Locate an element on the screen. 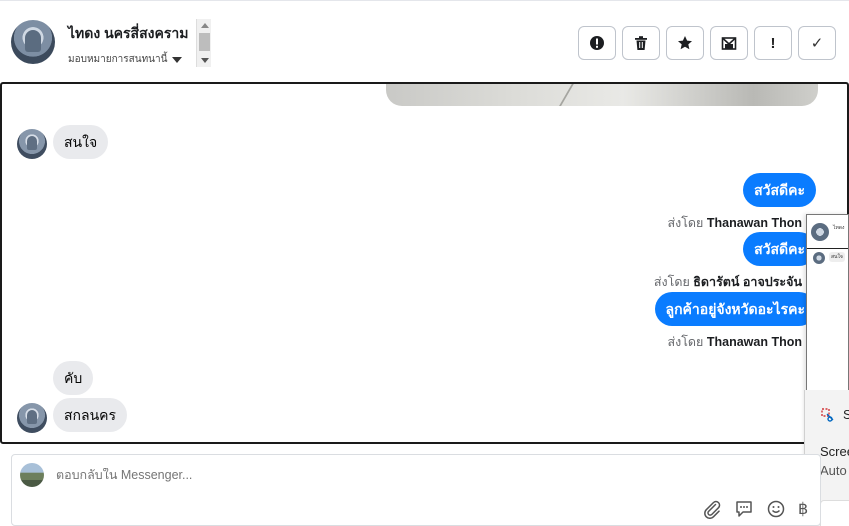  star-icon is located at coordinates (685, 43).